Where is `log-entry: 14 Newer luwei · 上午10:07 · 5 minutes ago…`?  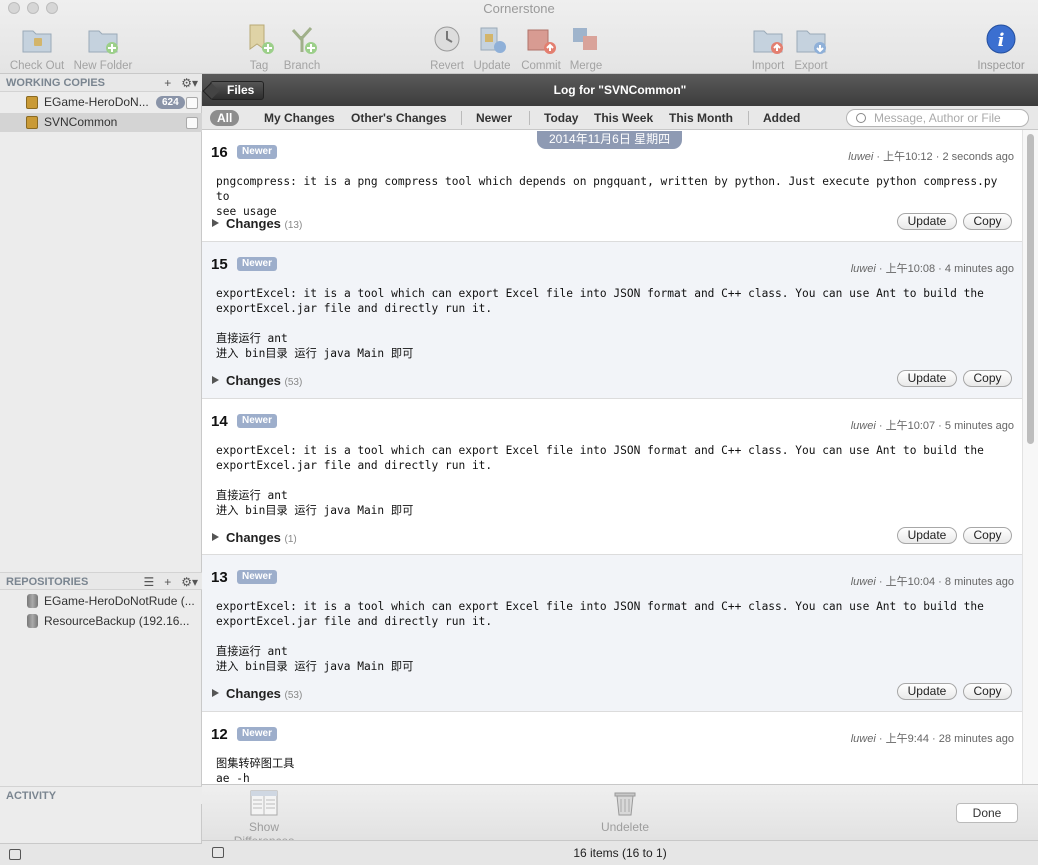 log-entry: 14 Newer luwei · 上午10:07 · 5 minutes ago… is located at coordinates (612, 477).